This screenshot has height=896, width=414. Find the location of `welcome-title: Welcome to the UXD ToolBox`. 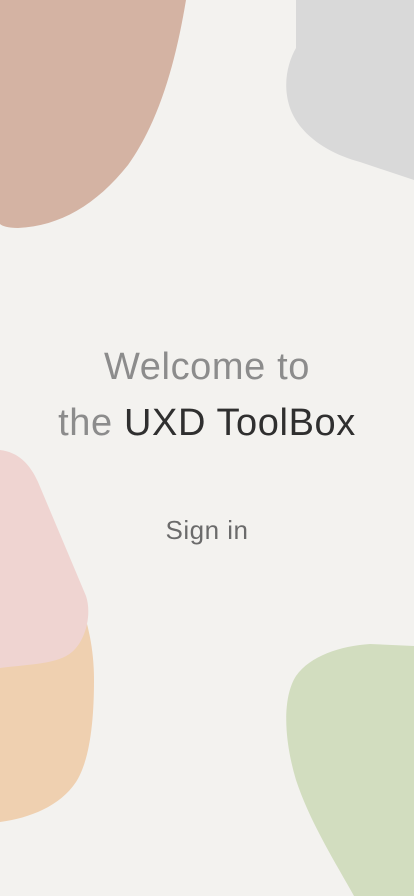

welcome-title: Welcome to the UXD ToolBox is located at coordinates (207, 395).